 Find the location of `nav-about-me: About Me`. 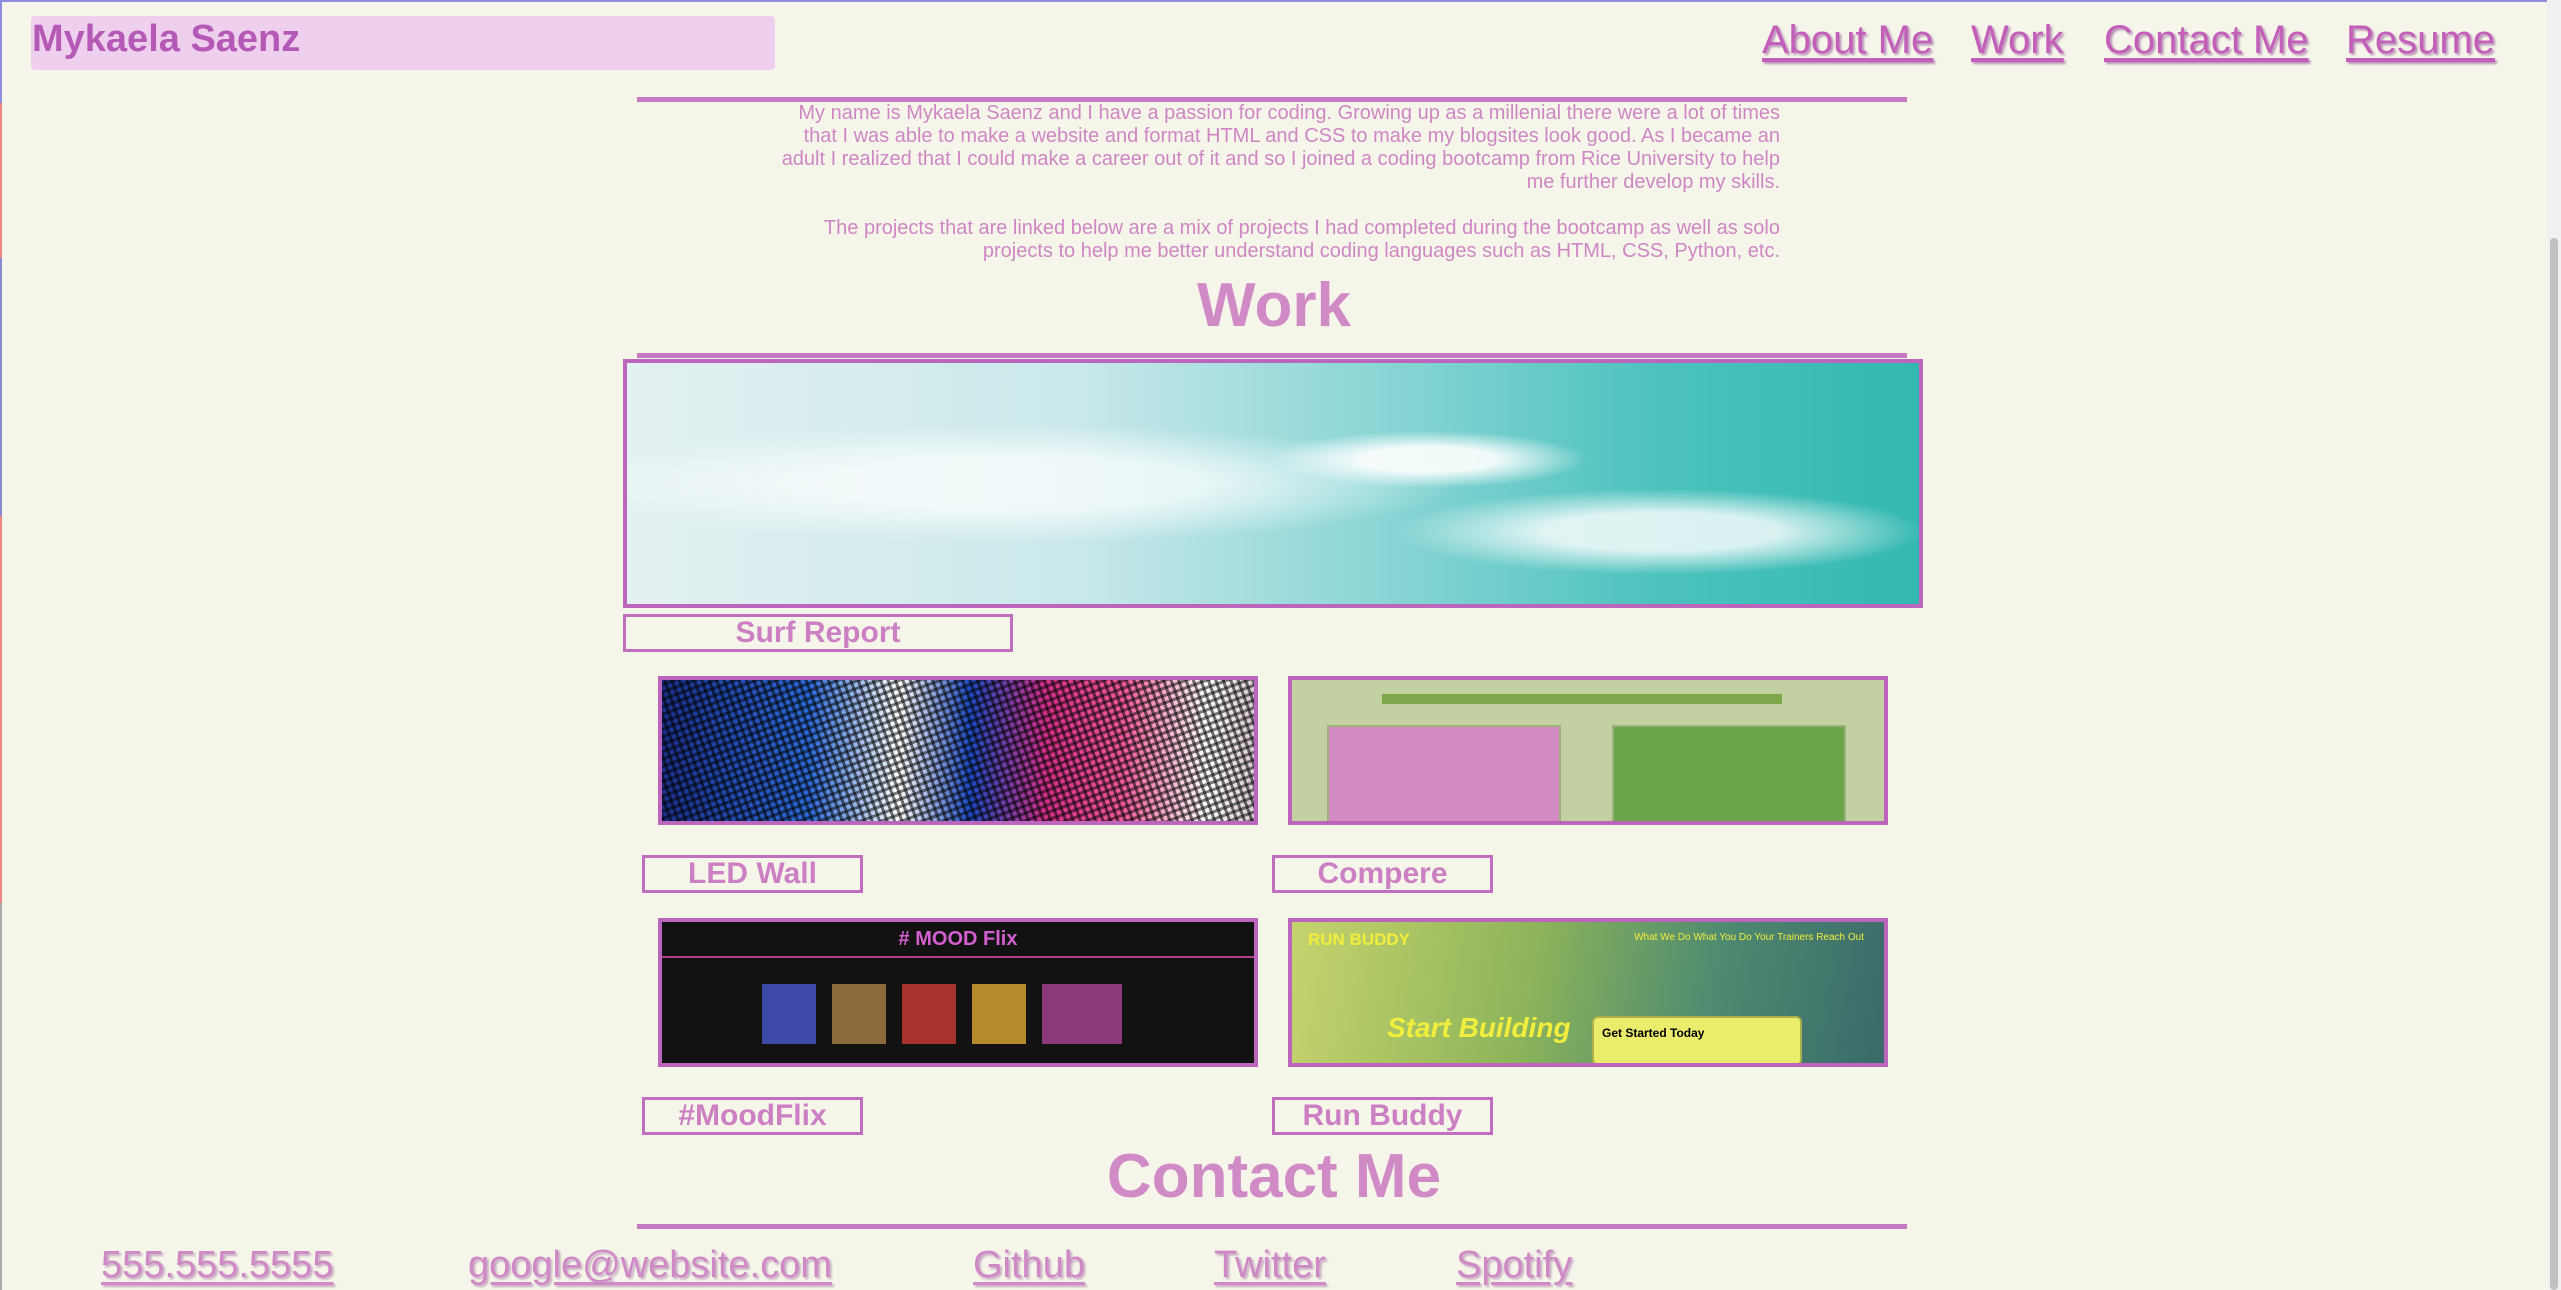

nav-about-me: About Me is located at coordinates (1847, 40).